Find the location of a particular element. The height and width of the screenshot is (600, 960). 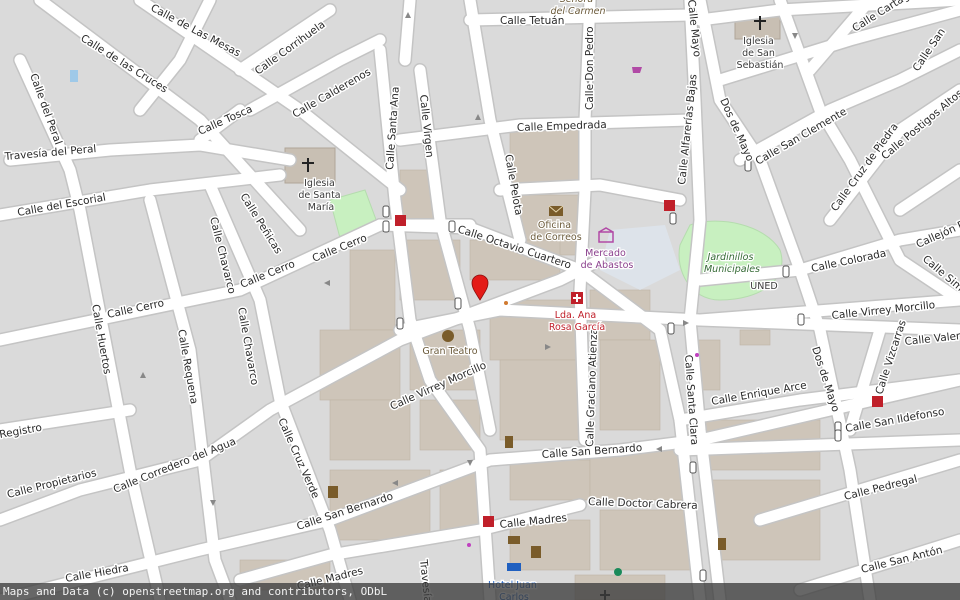

poi-label-line: Rosa García is located at coordinates (577, 327).